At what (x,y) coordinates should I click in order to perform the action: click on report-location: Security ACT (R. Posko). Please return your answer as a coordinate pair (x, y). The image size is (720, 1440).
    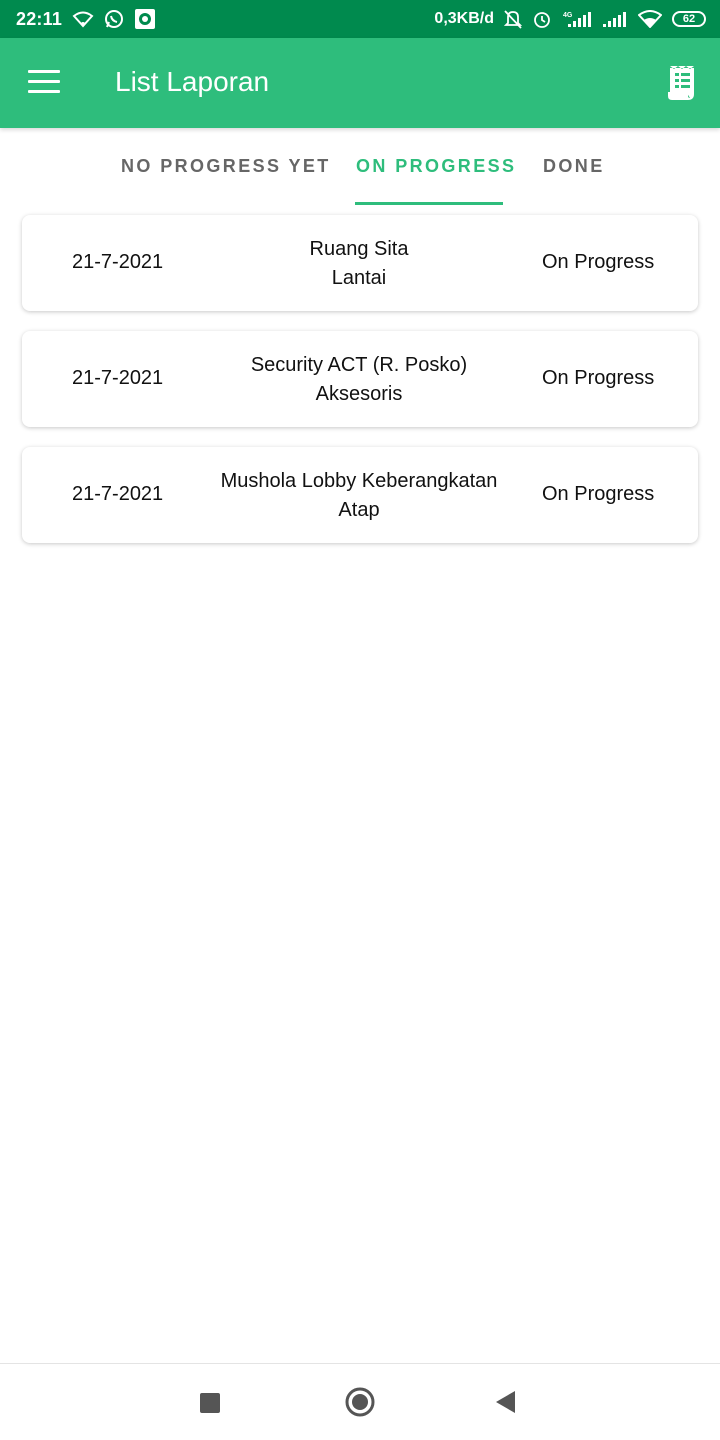
    Looking at the image, I should click on (359, 365).